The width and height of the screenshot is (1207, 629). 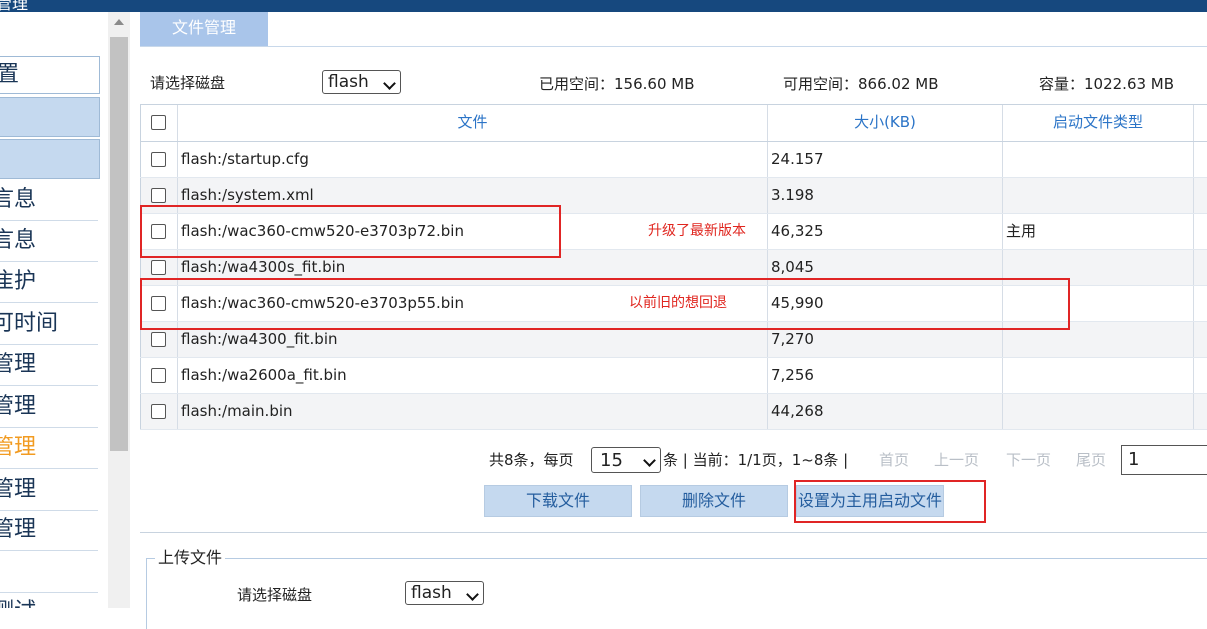 What do you see at coordinates (49, 200) in the screenshot?
I see `sidebar-item-3: 言息` at bounding box center [49, 200].